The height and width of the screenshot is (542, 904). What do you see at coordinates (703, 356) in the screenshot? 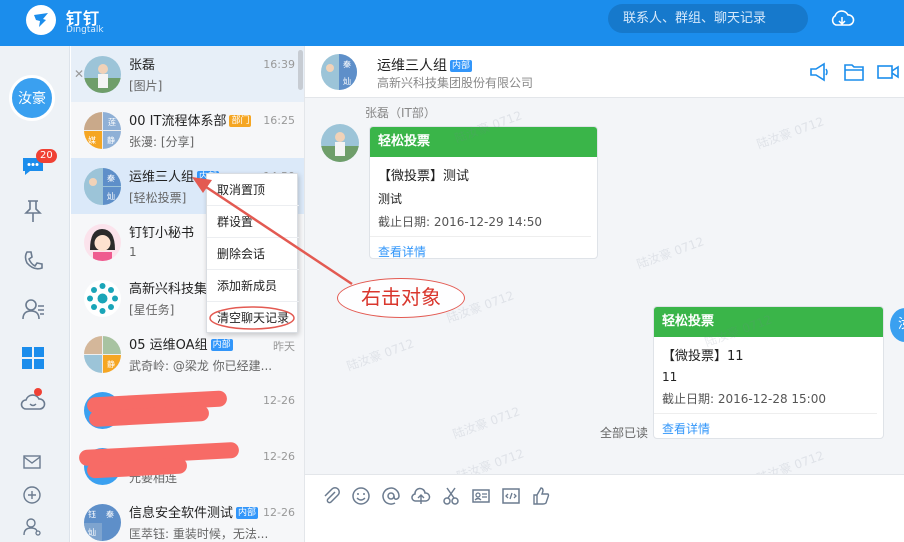
I see `vote-title: 【微投票】11` at bounding box center [703, 356].